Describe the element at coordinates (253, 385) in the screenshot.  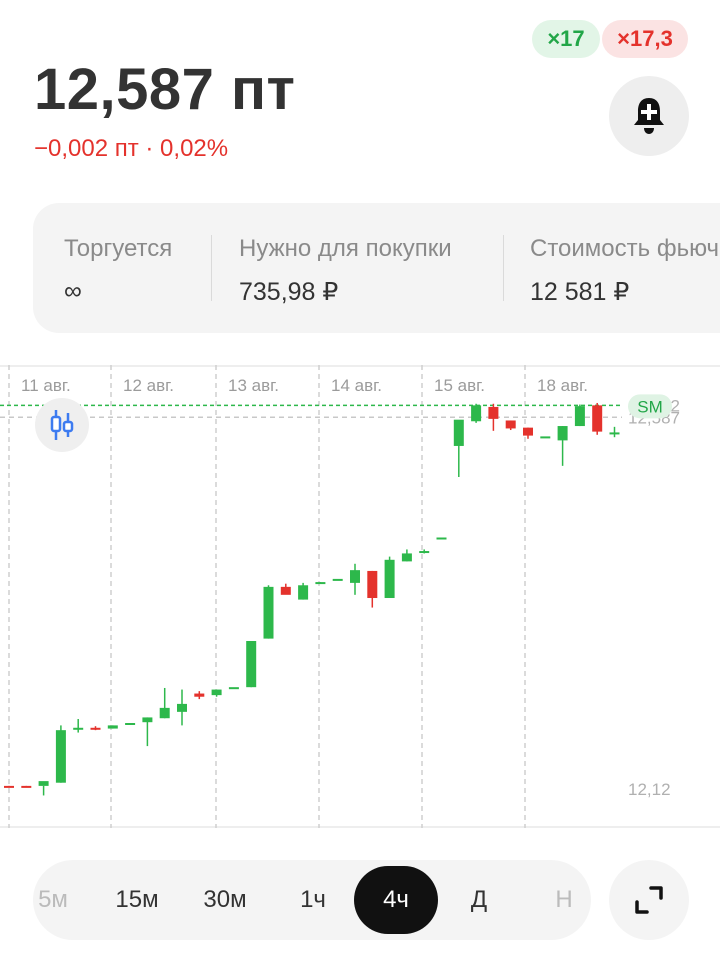
I see `x-axis-label: 13 авг.` at that location.